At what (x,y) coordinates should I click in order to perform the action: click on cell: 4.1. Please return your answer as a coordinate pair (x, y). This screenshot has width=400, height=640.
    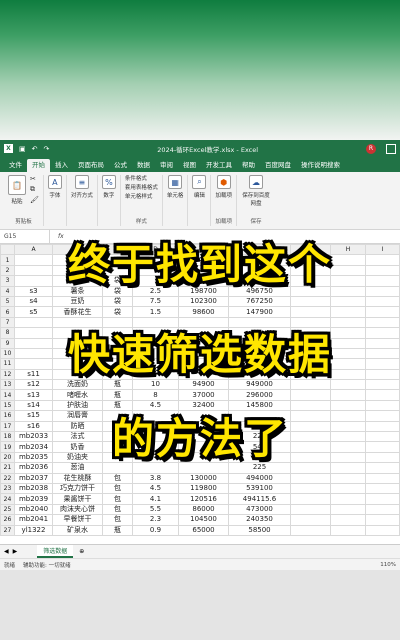
    Looking at the image, I should click on (155, 499).